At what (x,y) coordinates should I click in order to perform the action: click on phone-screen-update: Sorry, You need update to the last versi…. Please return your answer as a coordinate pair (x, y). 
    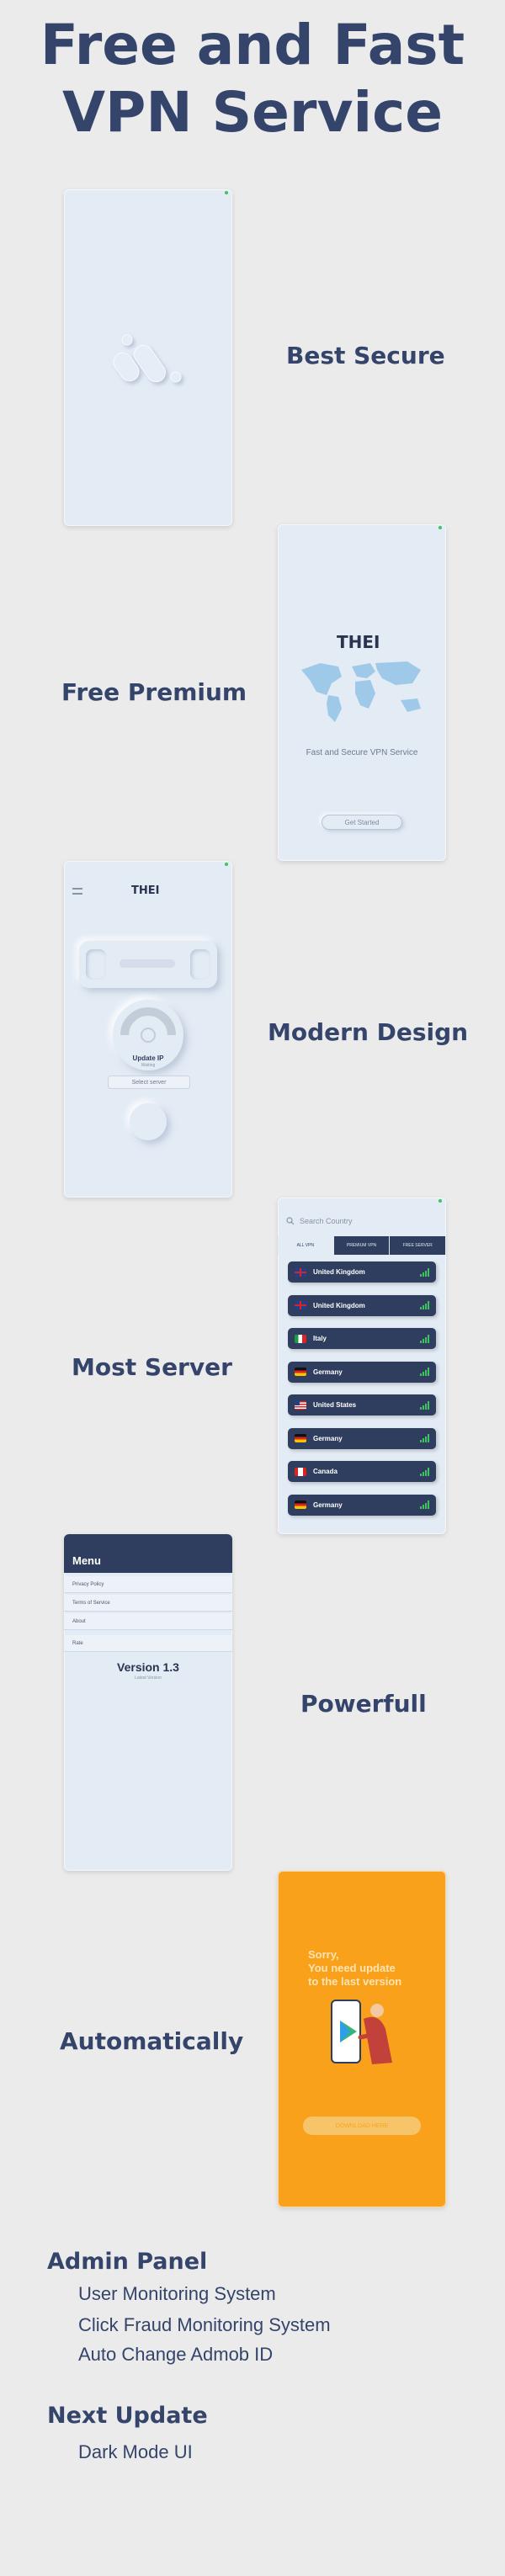
    Looking at the image, I should click on (362, 2039).